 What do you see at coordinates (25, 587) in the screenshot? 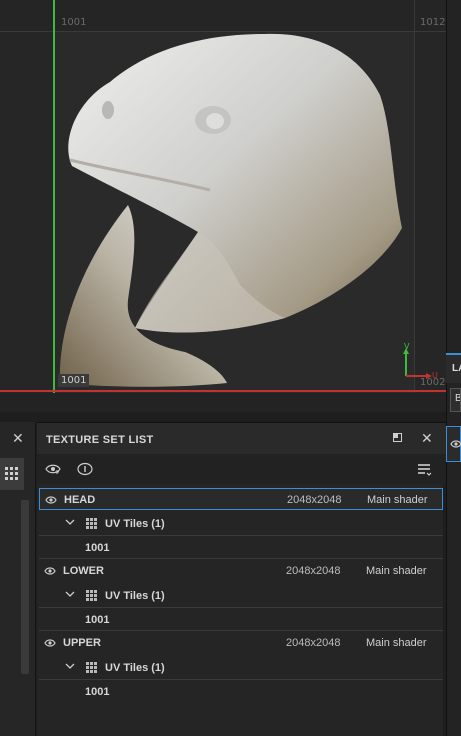
I see `left-scrollbar` at bounding box center [25, 587].